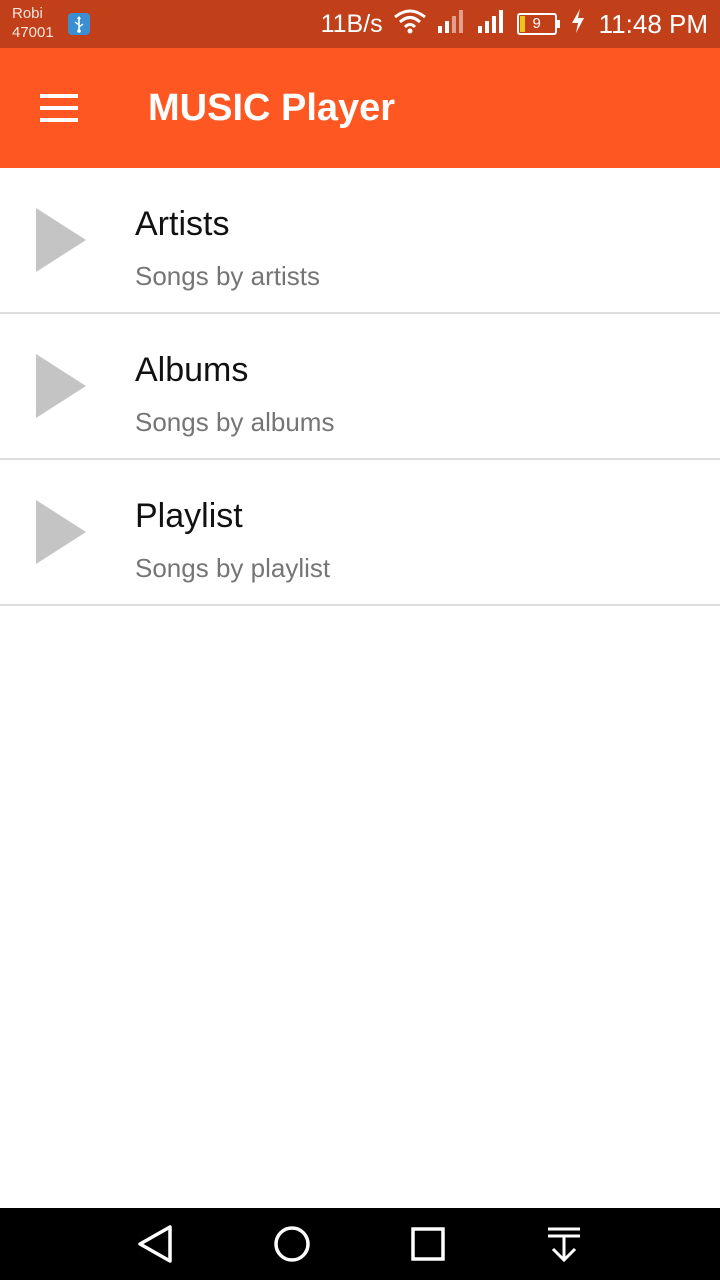  I want to click on list-item-playlist: Playlist Songs by playlist, so click(360, 533).